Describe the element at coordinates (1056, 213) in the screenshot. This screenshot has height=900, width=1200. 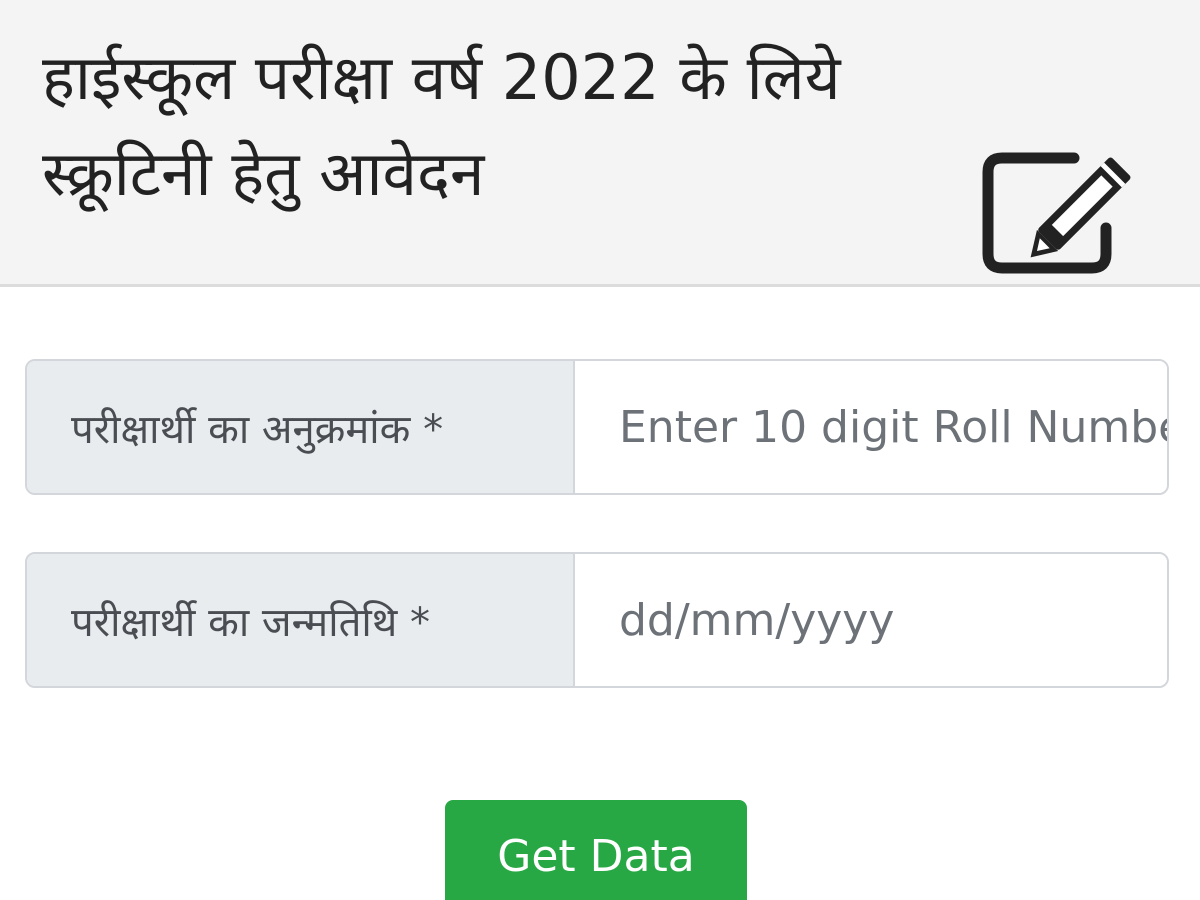
I see `edit-icon` at that location.